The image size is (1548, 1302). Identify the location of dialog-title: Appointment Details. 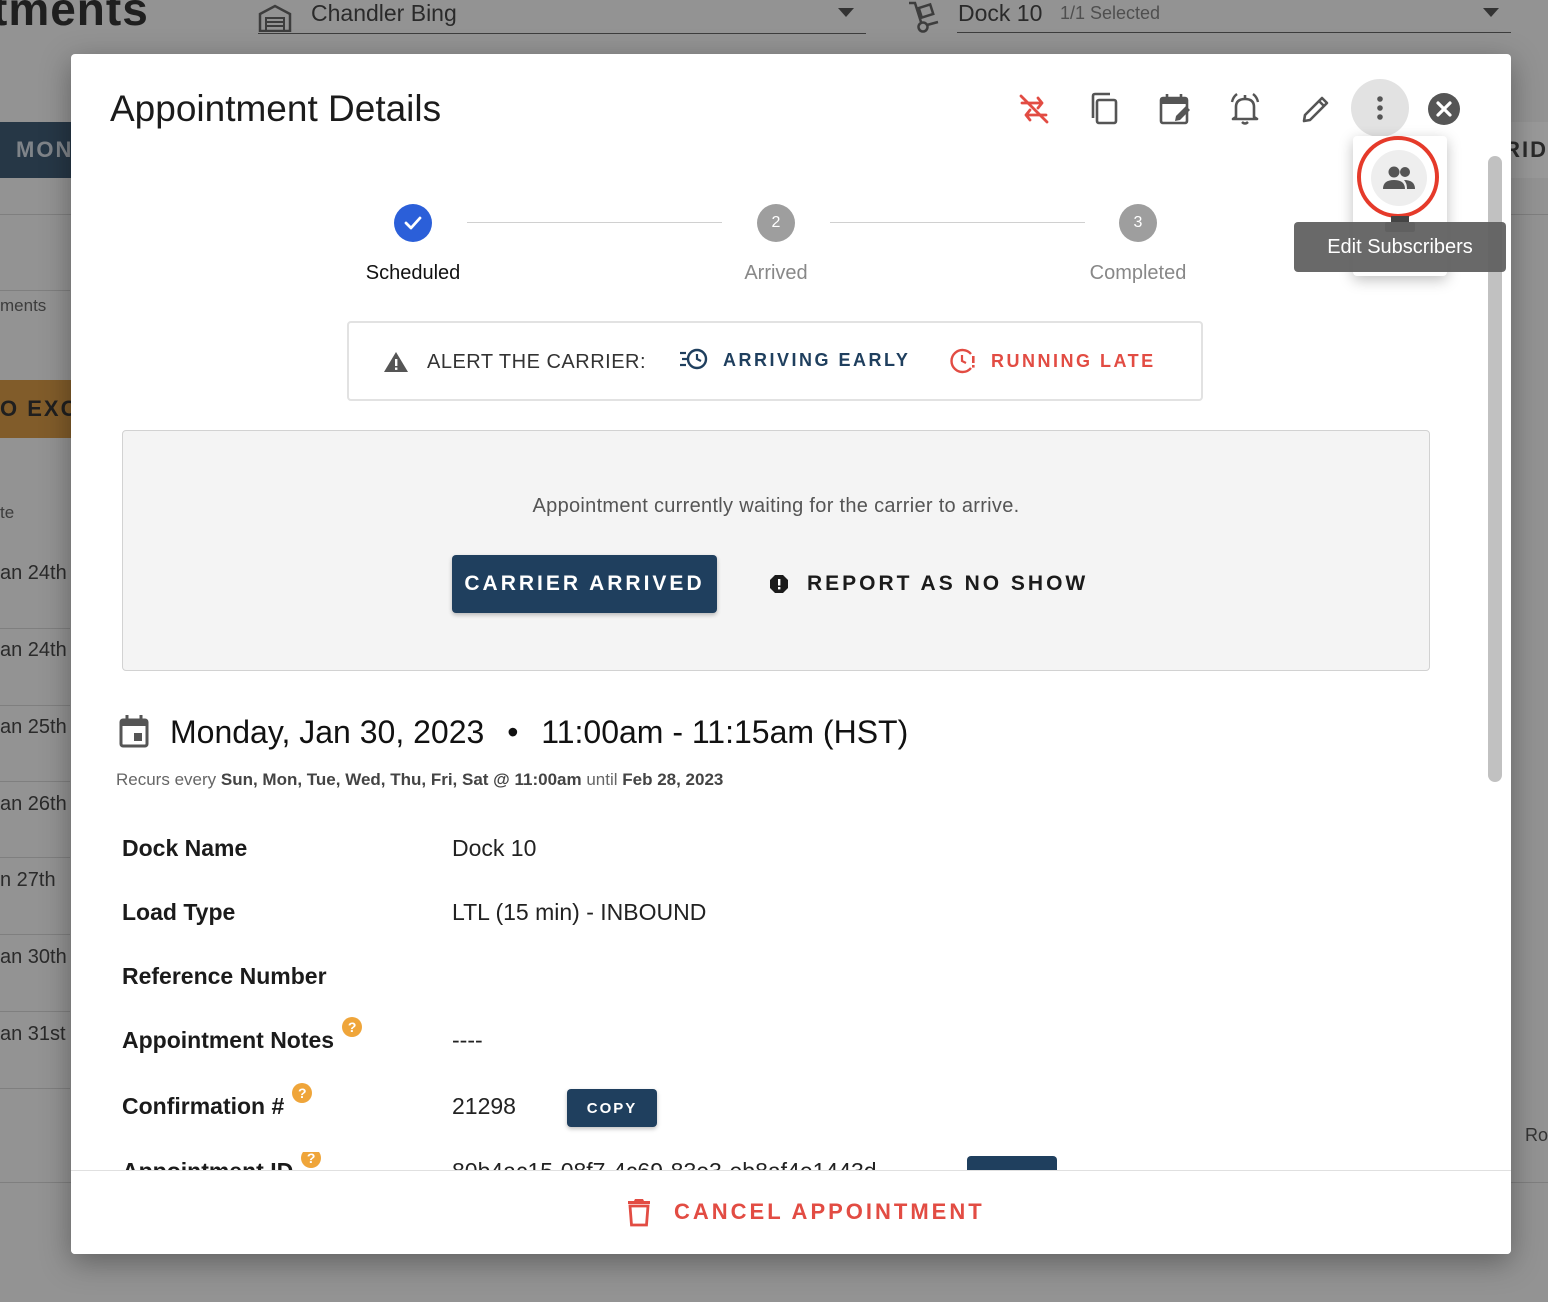
(276, 108).